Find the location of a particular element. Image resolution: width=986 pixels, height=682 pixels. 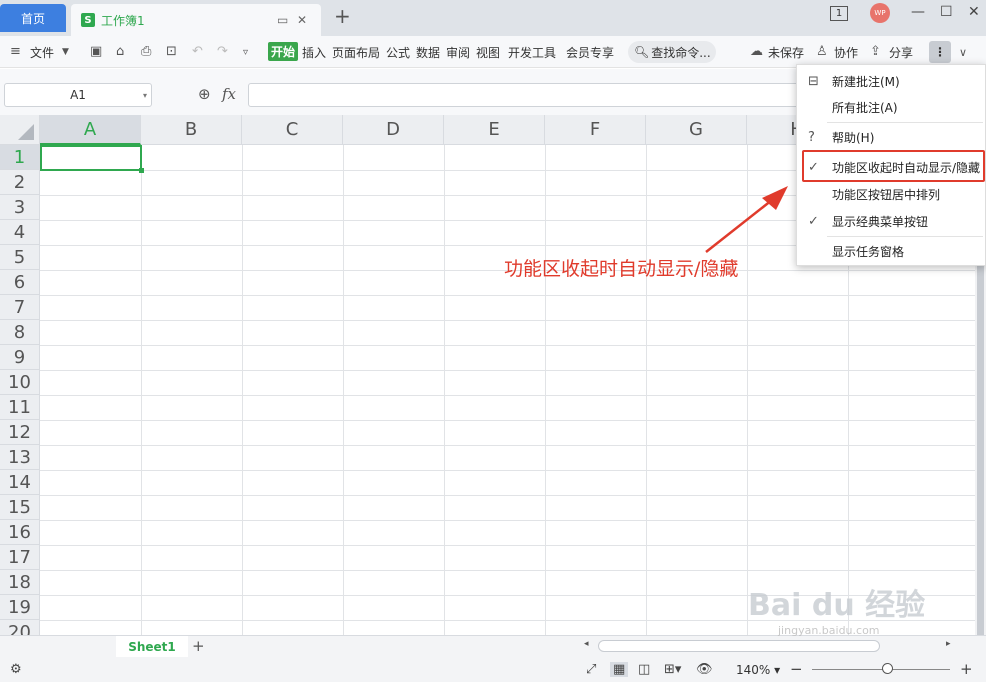

more-options-button: ⋮ is located at coordinates (940, 52).